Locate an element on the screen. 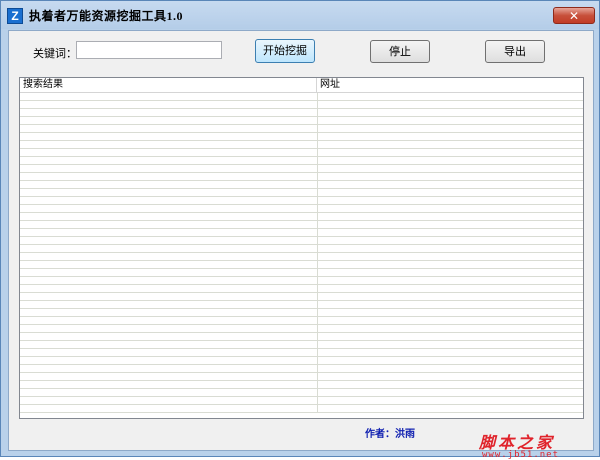 The width and height of the screenshot is (600, 460). column-header-url: 网址 is located at coordinates (450, 85).